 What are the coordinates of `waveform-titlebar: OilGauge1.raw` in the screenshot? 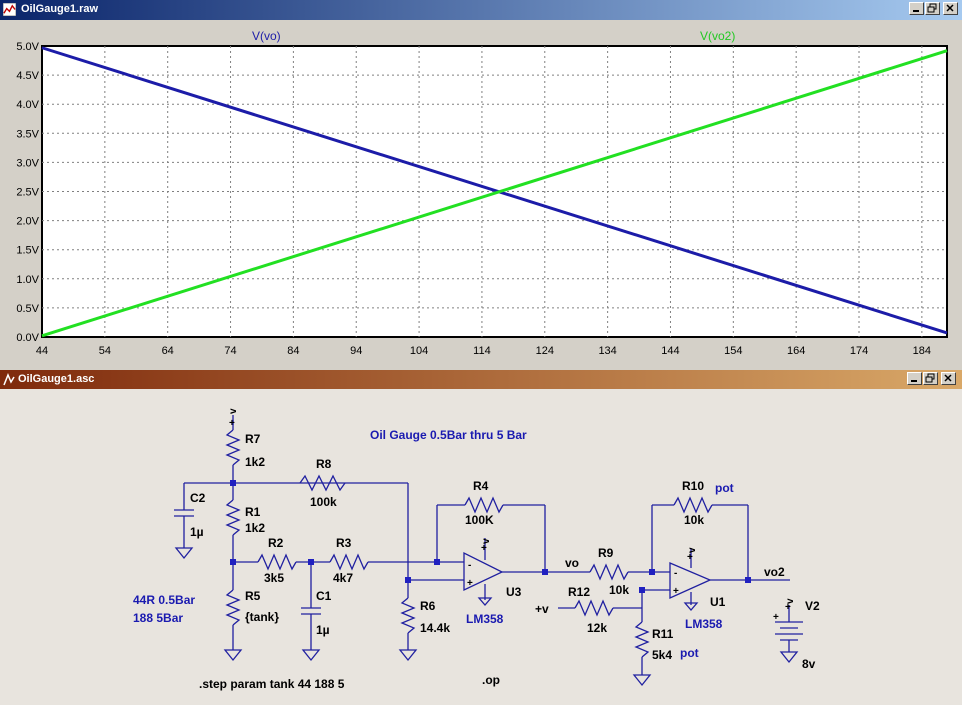 It's located at (481, 10).